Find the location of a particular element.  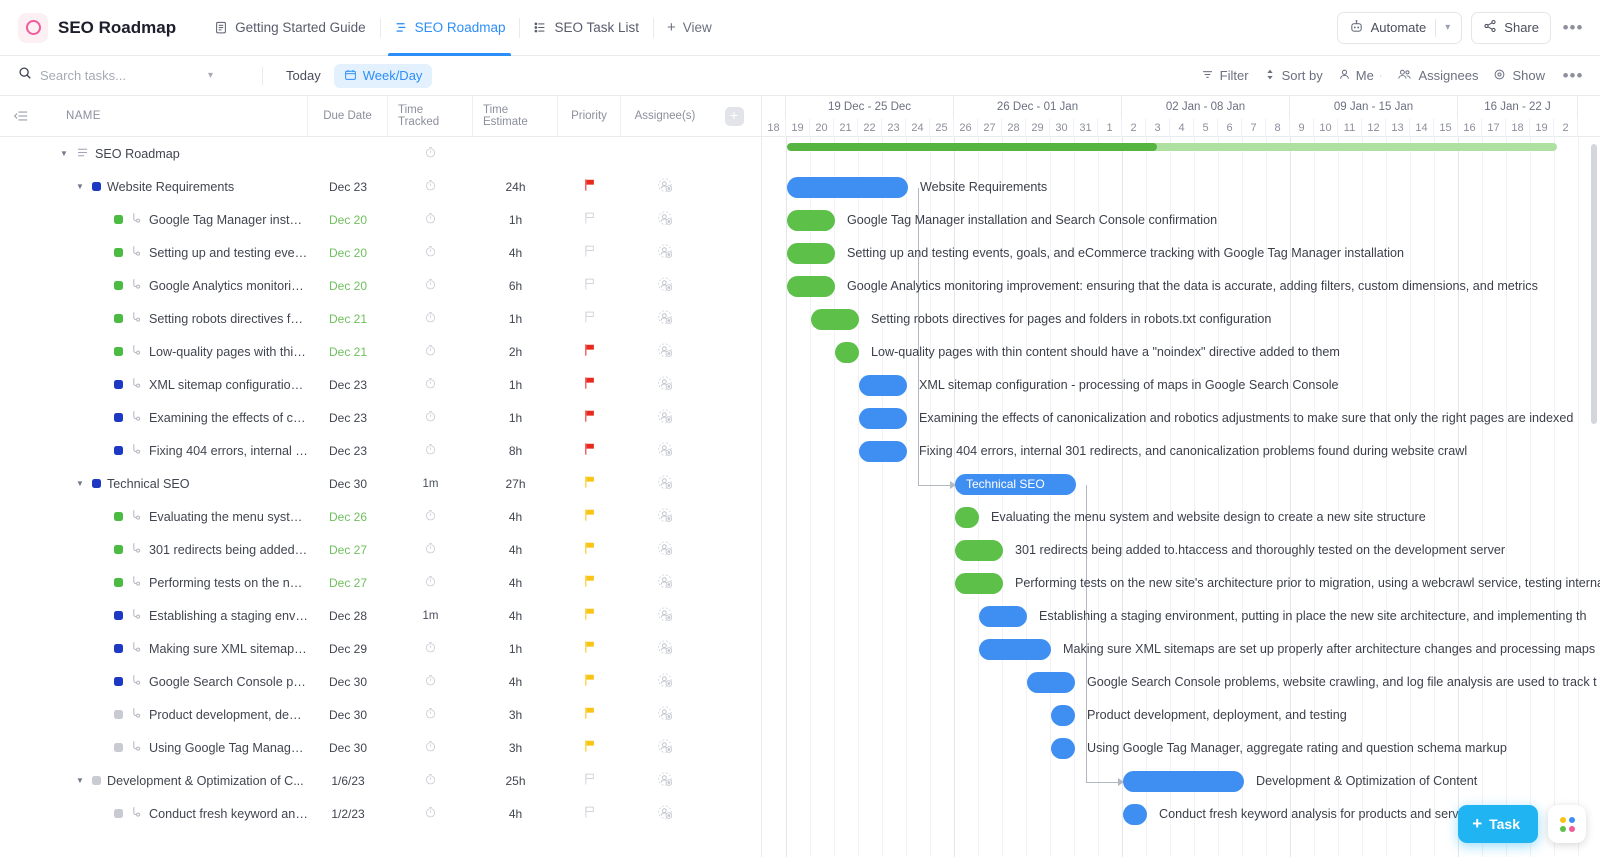

table-row-parent: ▼ Technical SEO Dec 30 1m 27h is located at coordinates (380, 483).